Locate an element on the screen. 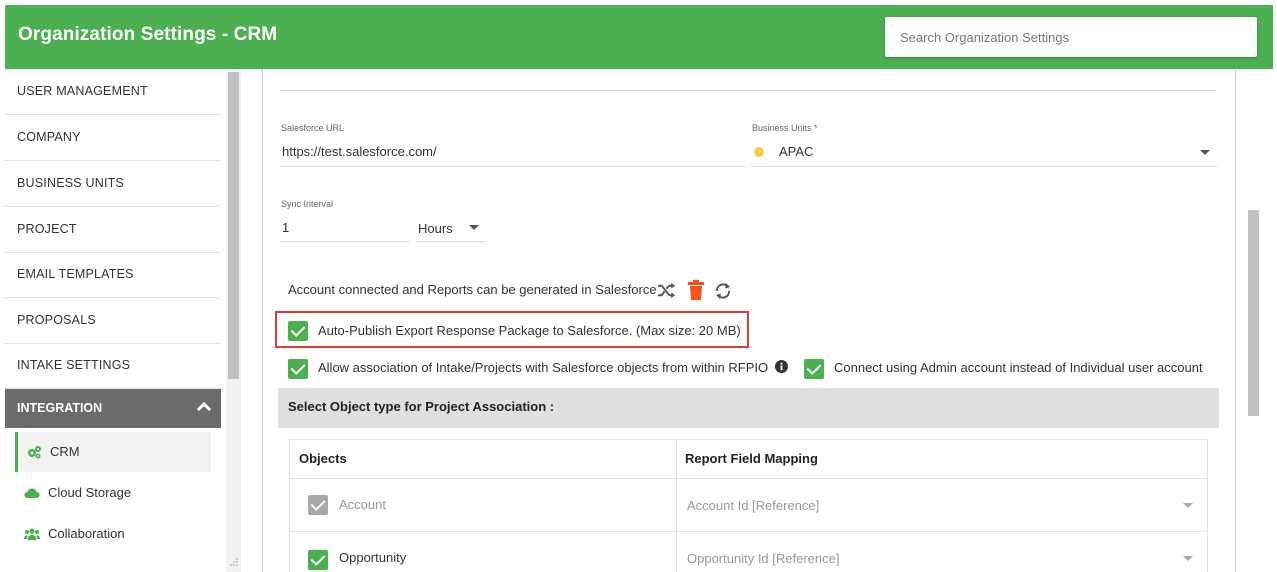  sidebar-subitem-label: Collaboration is located at coordinates (86, 533).